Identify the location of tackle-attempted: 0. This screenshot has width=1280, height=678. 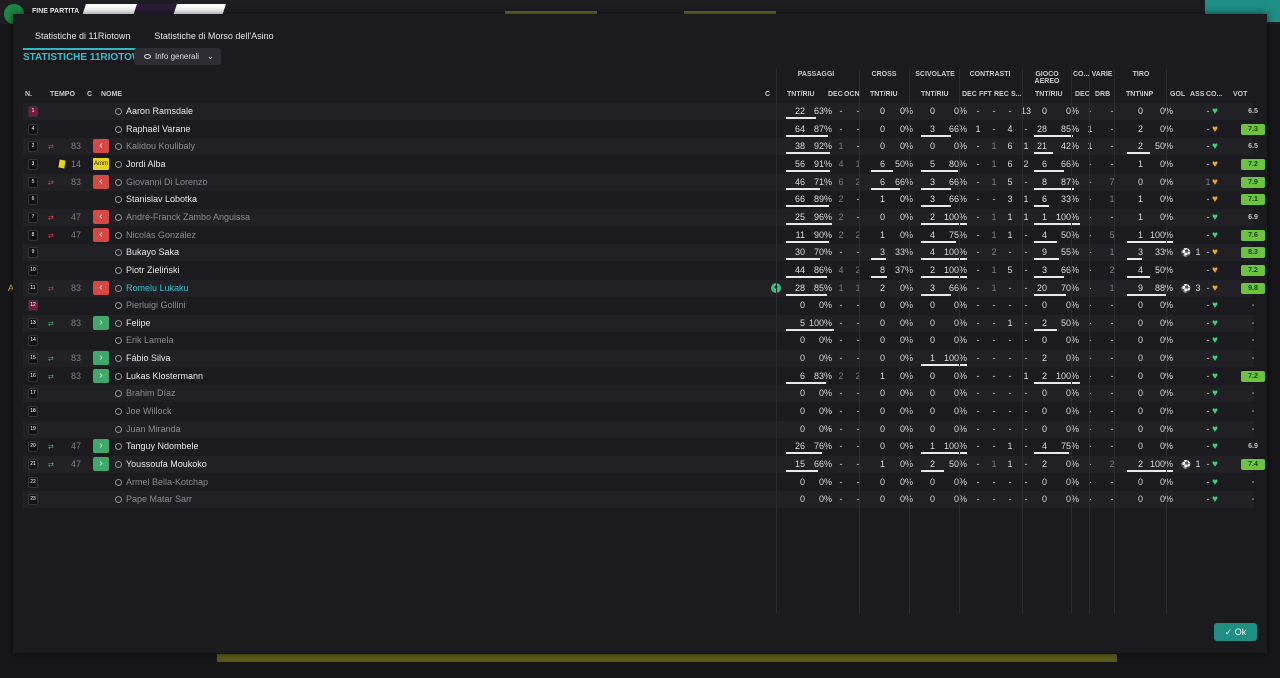
(932, 111).